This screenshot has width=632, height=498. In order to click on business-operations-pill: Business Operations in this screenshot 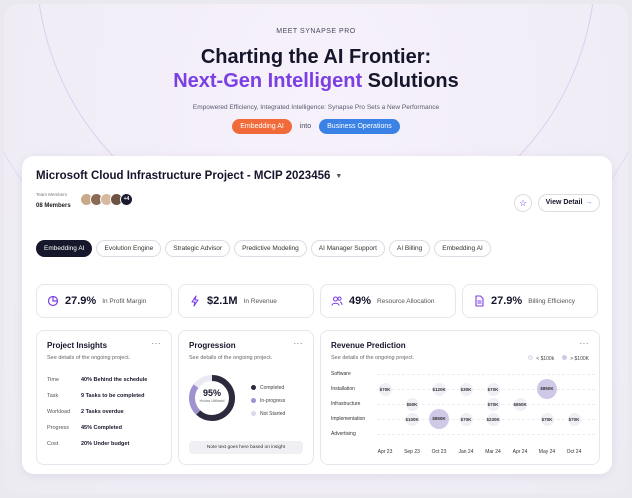, I will do `click(359, 126)`.